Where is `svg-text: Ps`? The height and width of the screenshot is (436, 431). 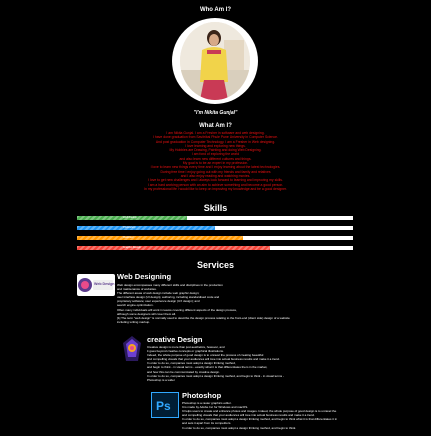
svg-text: Ps is located at coordinates (163, 406).